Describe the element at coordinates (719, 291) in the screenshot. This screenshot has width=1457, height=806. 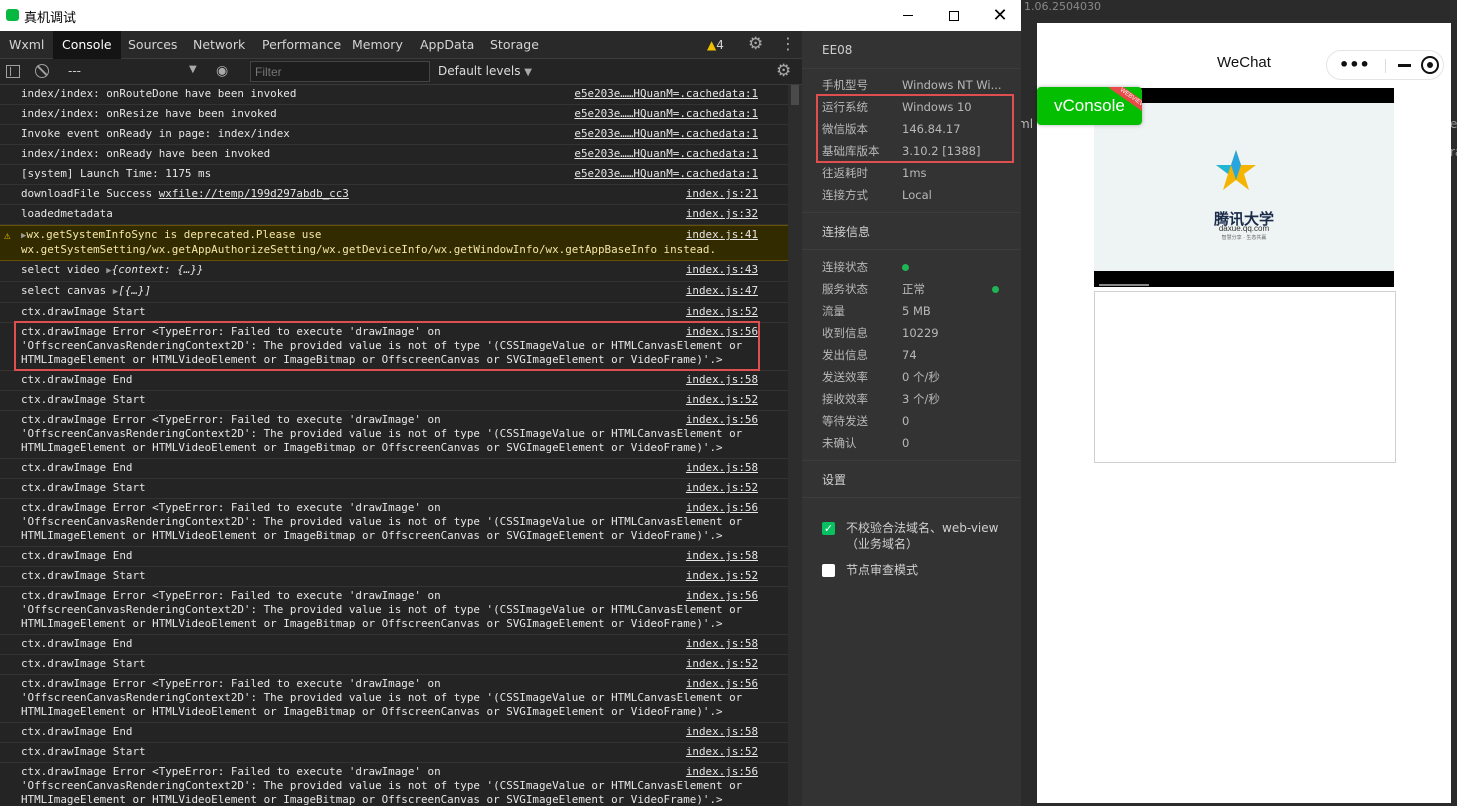
I see `source-link: index.js:47` at that location.